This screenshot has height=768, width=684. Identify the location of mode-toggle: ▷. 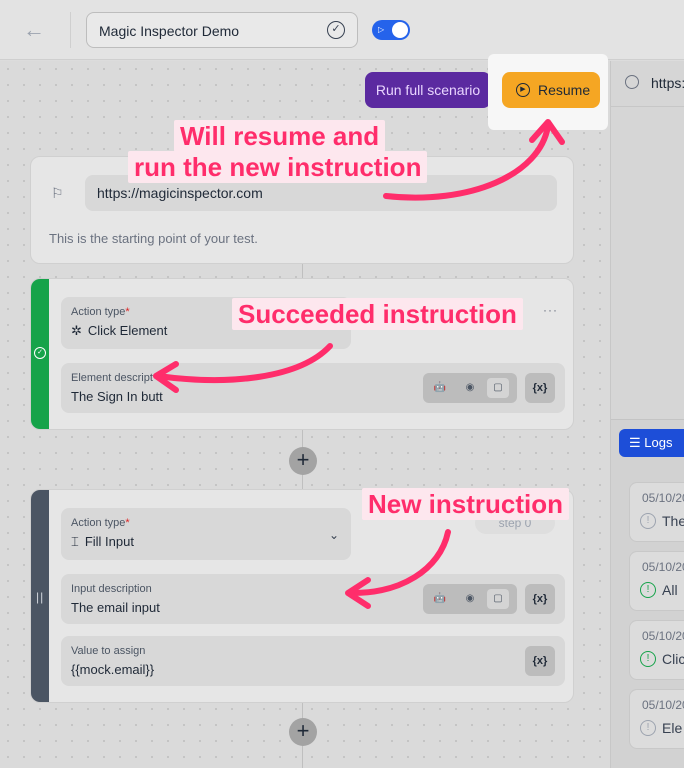
(391, 30).